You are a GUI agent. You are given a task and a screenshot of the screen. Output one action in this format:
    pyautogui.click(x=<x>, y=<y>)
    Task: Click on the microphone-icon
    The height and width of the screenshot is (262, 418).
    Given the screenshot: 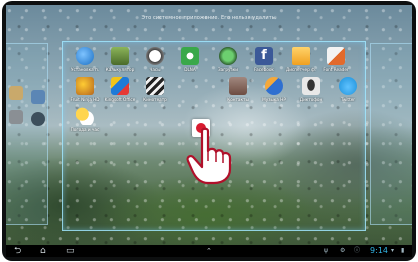 What is the action you would take?
    pyautogui.click(x=311, y=86)
    